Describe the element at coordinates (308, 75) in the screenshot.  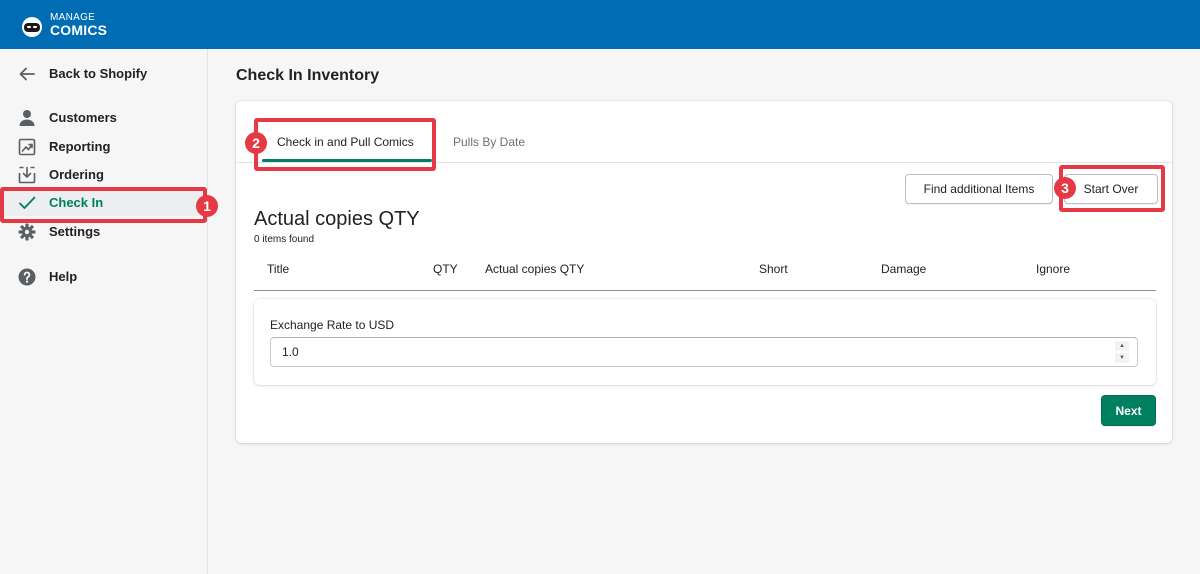
I see `page-title: Check In Inventory` at that location.